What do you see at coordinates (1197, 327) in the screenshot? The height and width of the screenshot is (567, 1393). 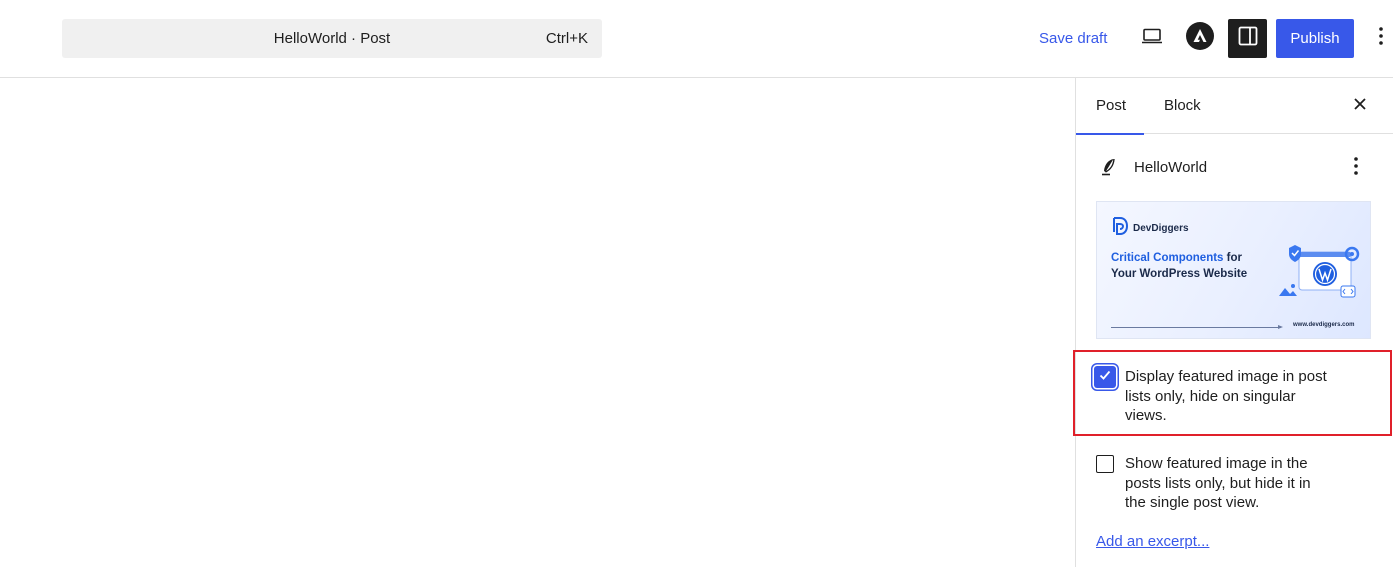 I see `decorative-arrow-line` at bounding box center [1197, 327].